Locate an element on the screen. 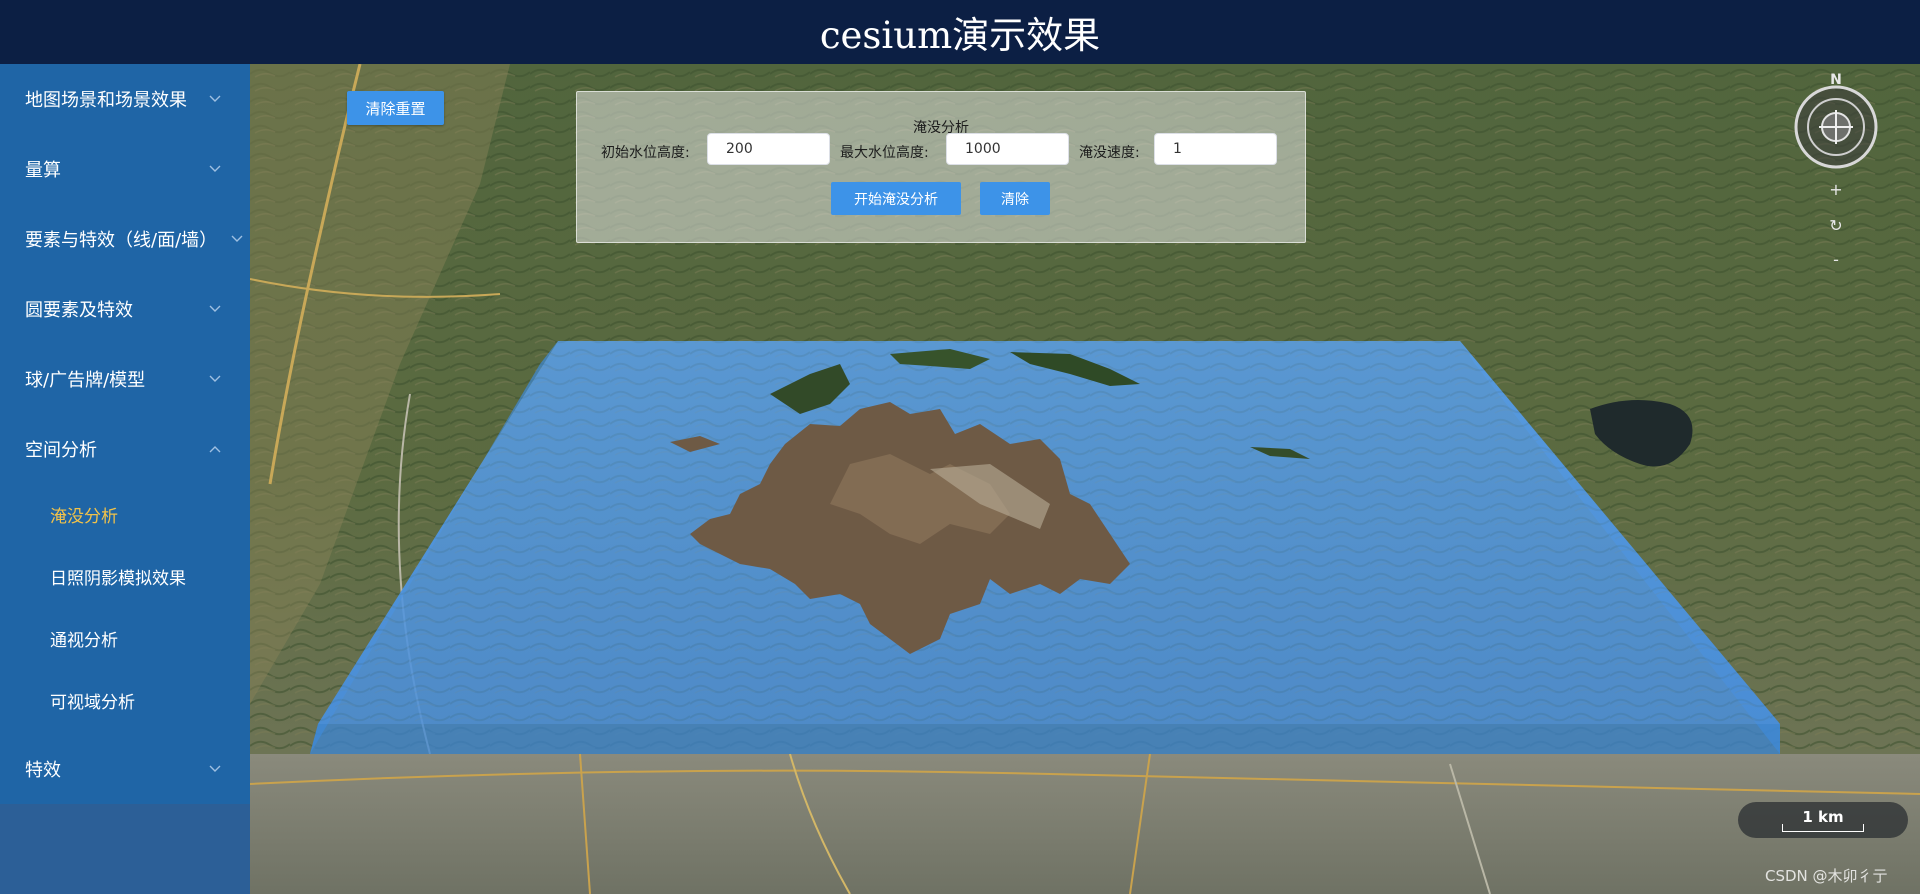 The width and height of the screenshot is (1920, 894). reset-button: 清除重置 is located at coordinates (395, 108).